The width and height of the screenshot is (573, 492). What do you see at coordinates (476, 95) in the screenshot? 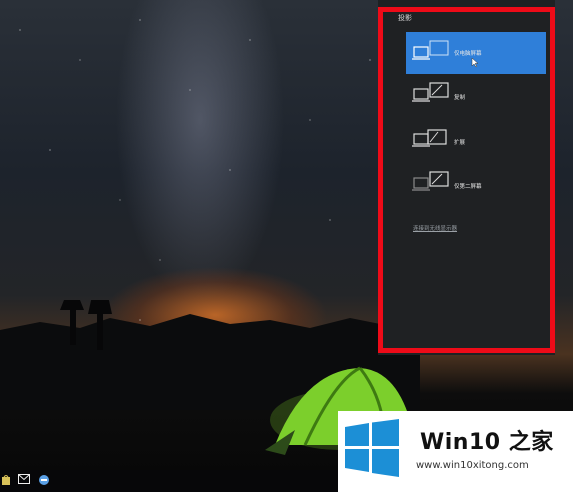
I see `option-duplicate: 复制` at bounding box center [476, 95].